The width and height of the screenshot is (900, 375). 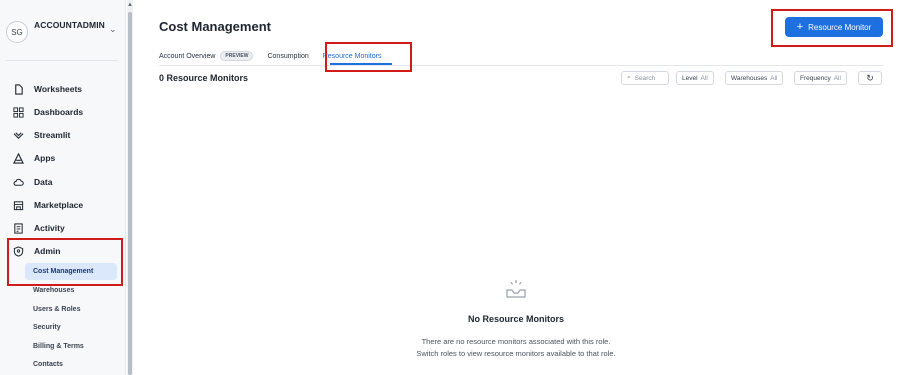 What do you see at coordinates (18, 228) in the screenshot?
I see `activity-icon` at bounding box center [18, 228].